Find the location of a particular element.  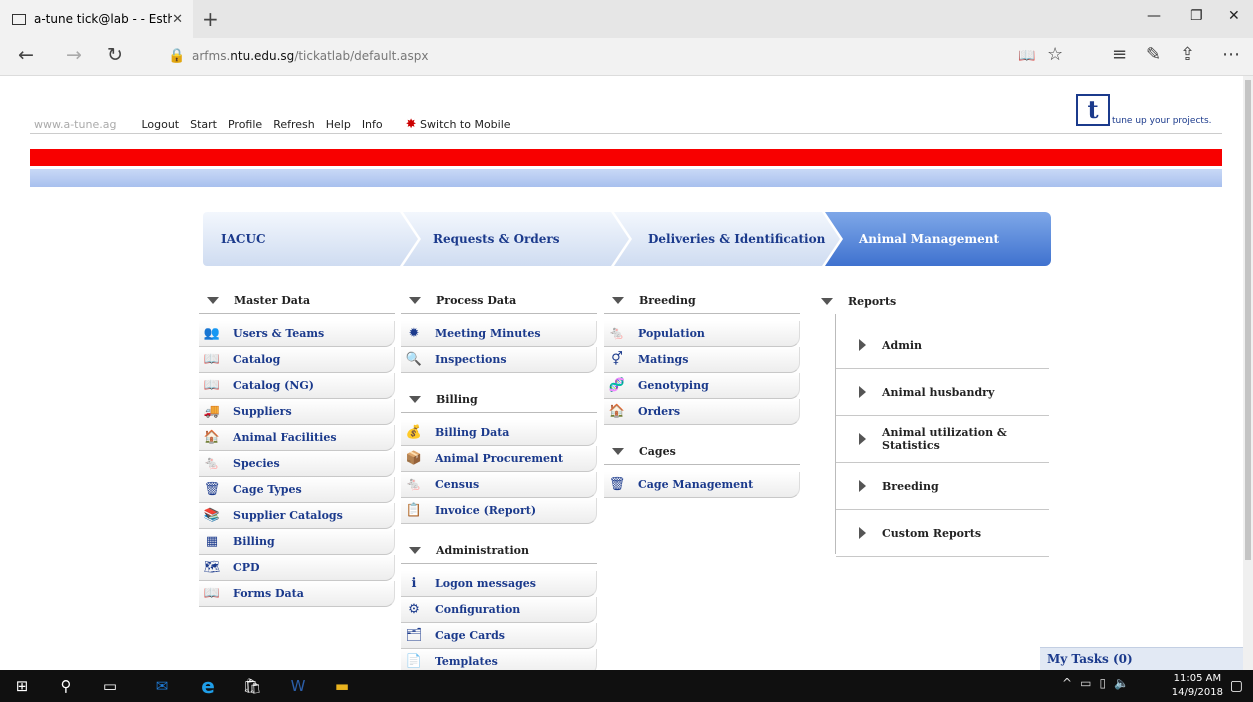

my-tasks-button: My Tasks (0) is located at coordinates (1141, 658).